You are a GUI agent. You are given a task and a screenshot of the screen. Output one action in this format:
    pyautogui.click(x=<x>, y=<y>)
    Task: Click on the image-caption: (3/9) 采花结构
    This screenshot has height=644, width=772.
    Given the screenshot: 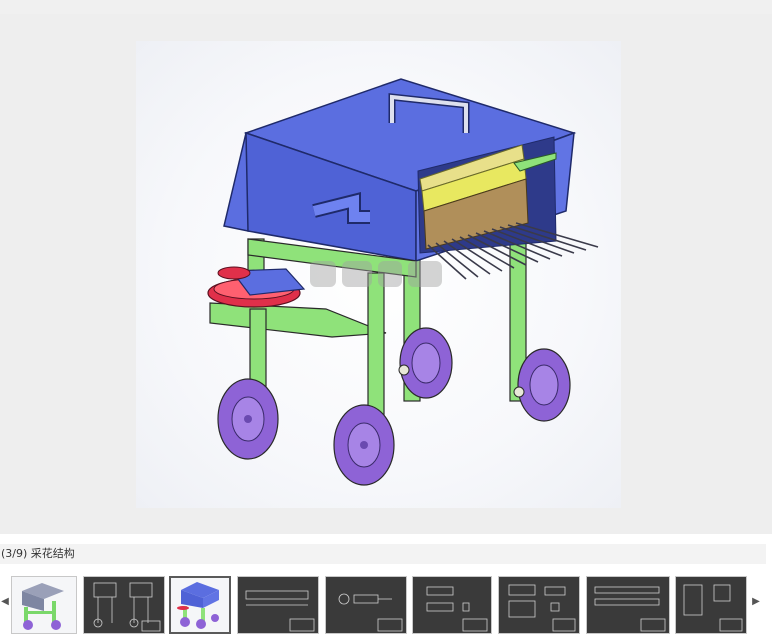 What is the action you would take?
    pyautogui.click(x=383, y=554)
    